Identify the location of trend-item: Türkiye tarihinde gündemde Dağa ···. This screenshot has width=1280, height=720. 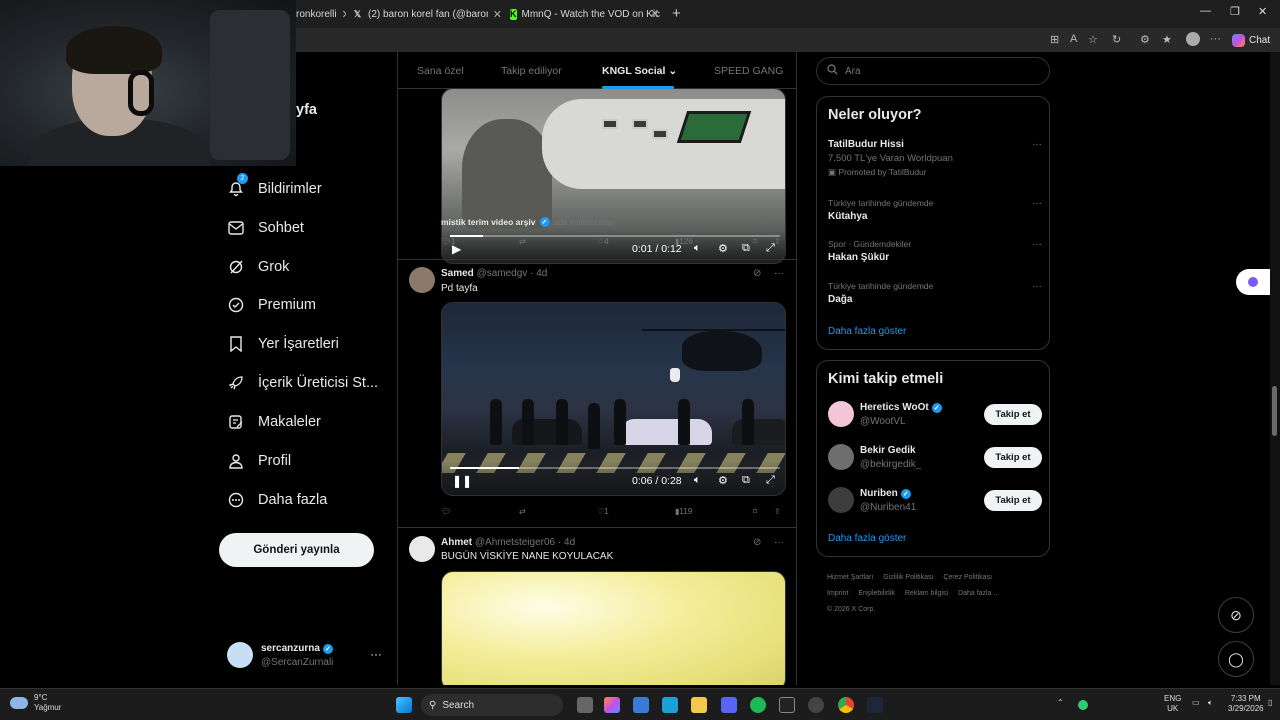
(935, 293).